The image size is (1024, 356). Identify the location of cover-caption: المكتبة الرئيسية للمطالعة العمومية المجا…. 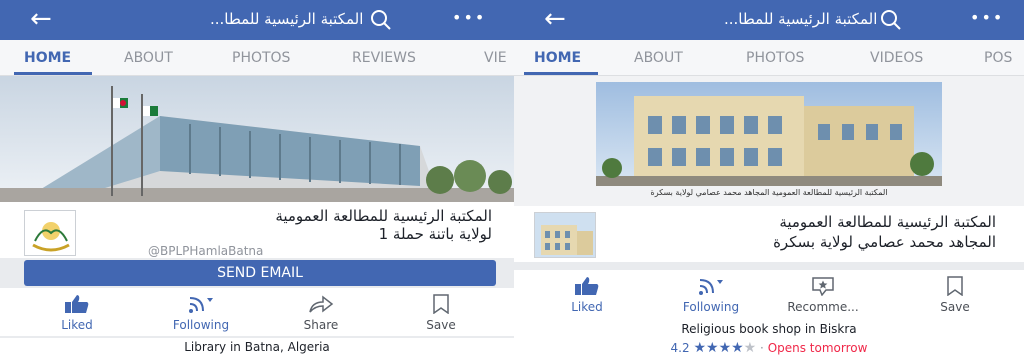
(769, 192).